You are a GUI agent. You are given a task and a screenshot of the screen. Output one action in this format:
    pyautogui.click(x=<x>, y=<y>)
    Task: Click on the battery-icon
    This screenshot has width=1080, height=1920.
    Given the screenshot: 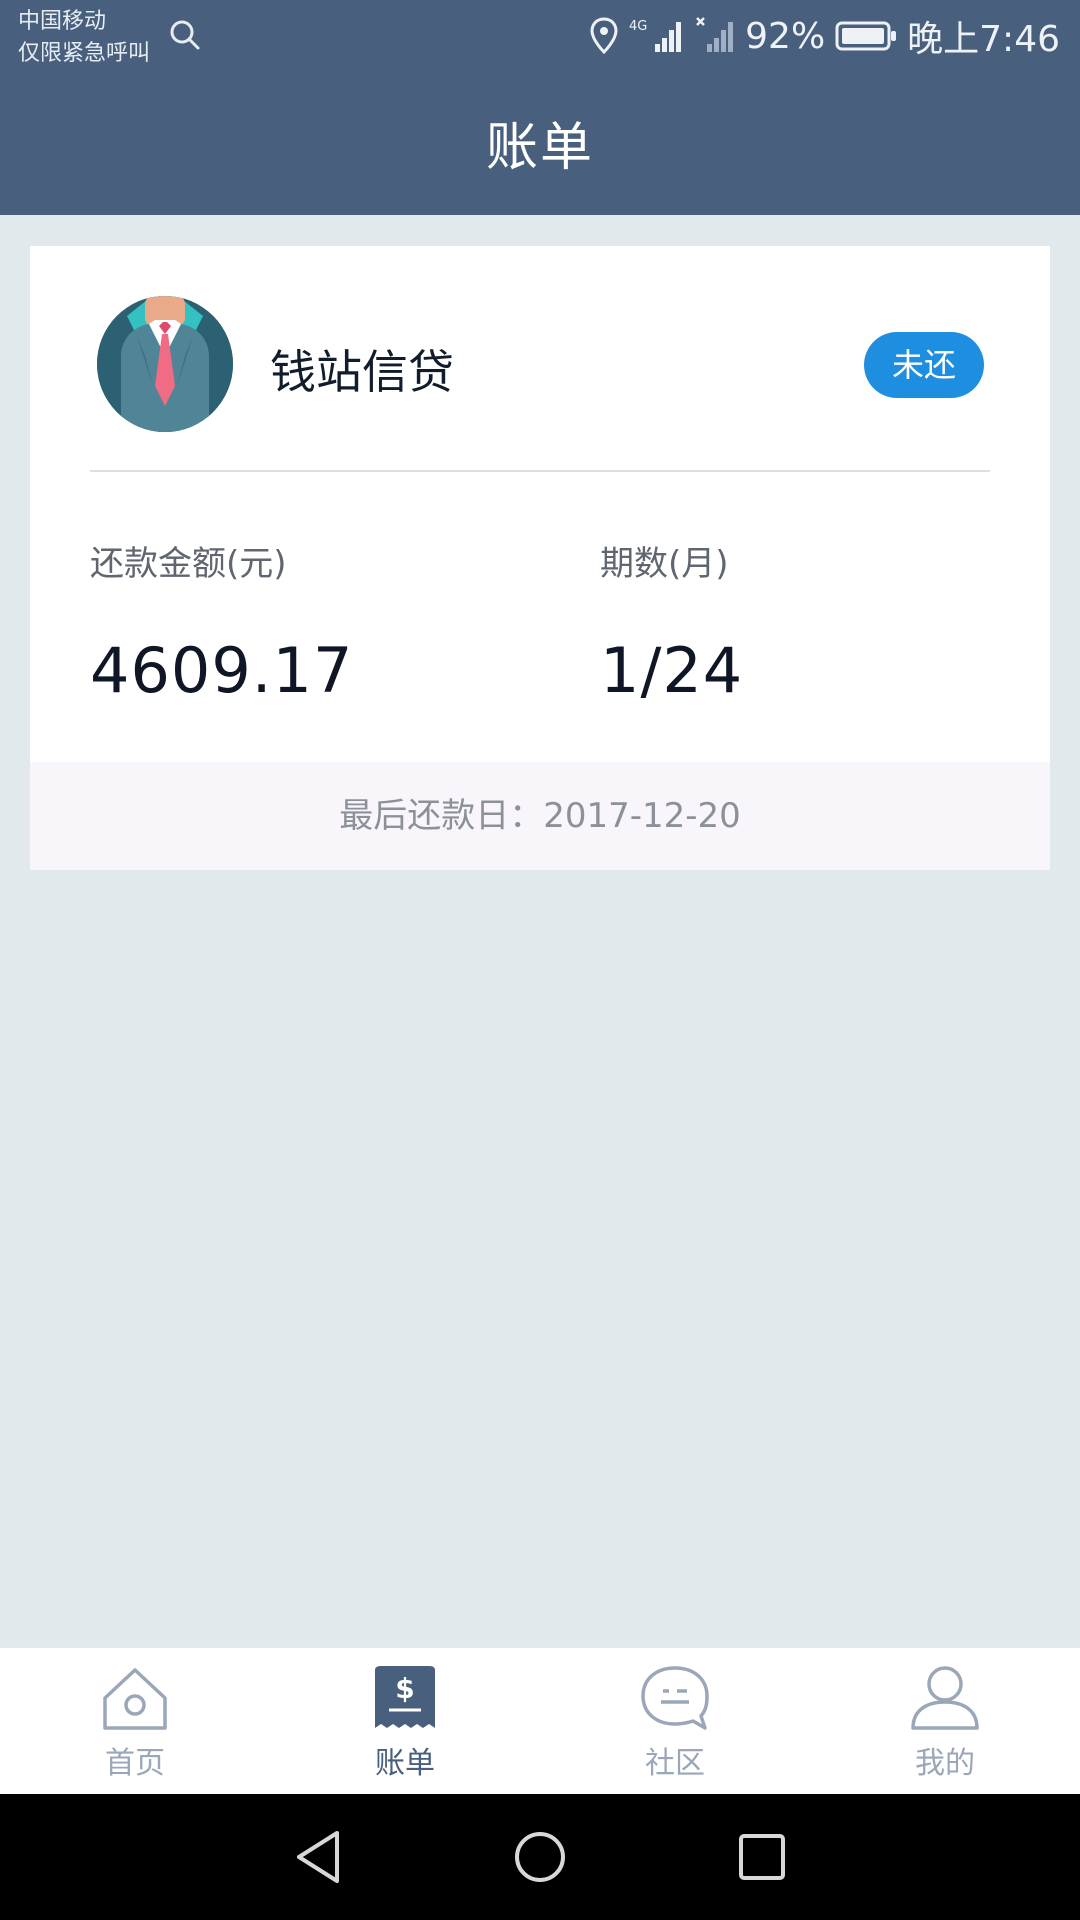 What is the action you would take?
    pyautogui.click(x=866, y=36)
    